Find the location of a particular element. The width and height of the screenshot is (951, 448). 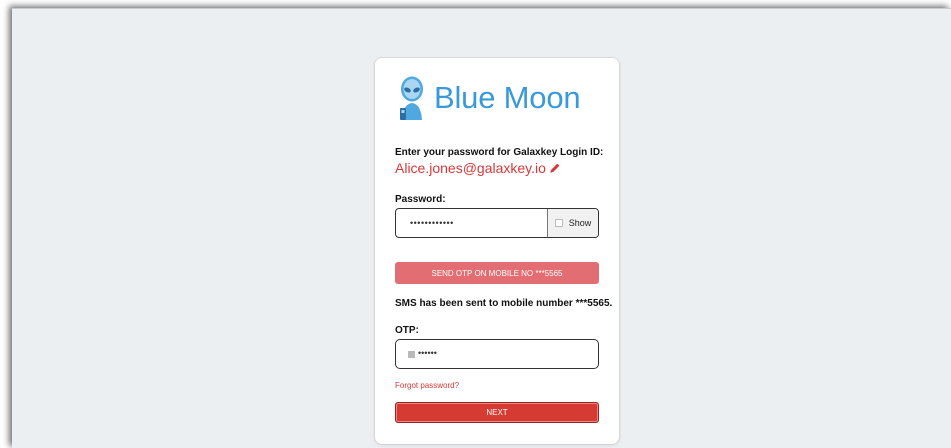

show-password-checkbox is located at coordinates (558, 223).